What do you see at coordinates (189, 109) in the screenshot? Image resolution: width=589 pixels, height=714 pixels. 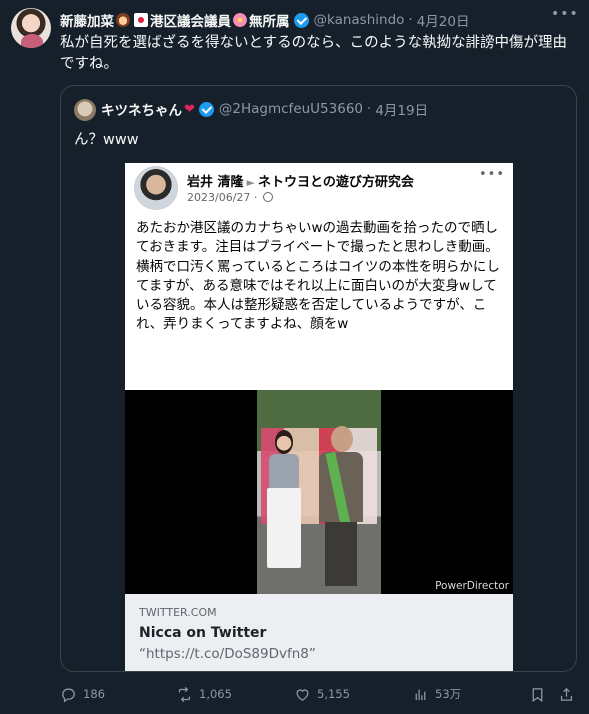 I see `red-heart-icon: ❤` at bounding box center [189, 109].